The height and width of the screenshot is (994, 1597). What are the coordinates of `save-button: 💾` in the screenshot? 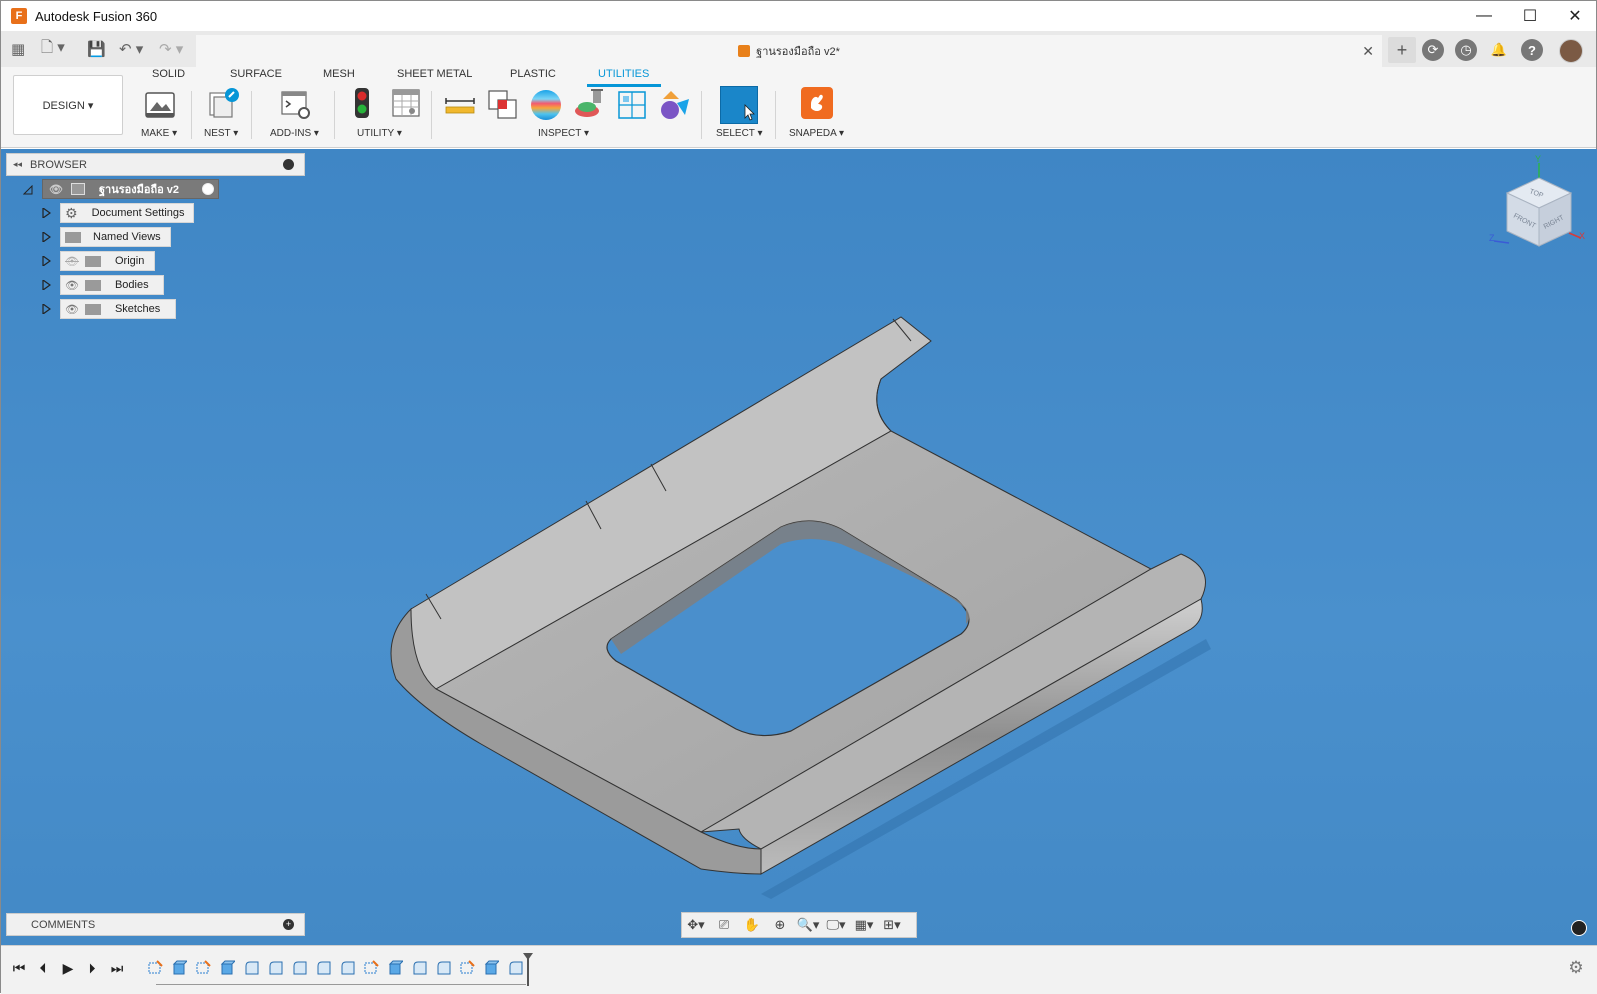 It's located at (96, 49).